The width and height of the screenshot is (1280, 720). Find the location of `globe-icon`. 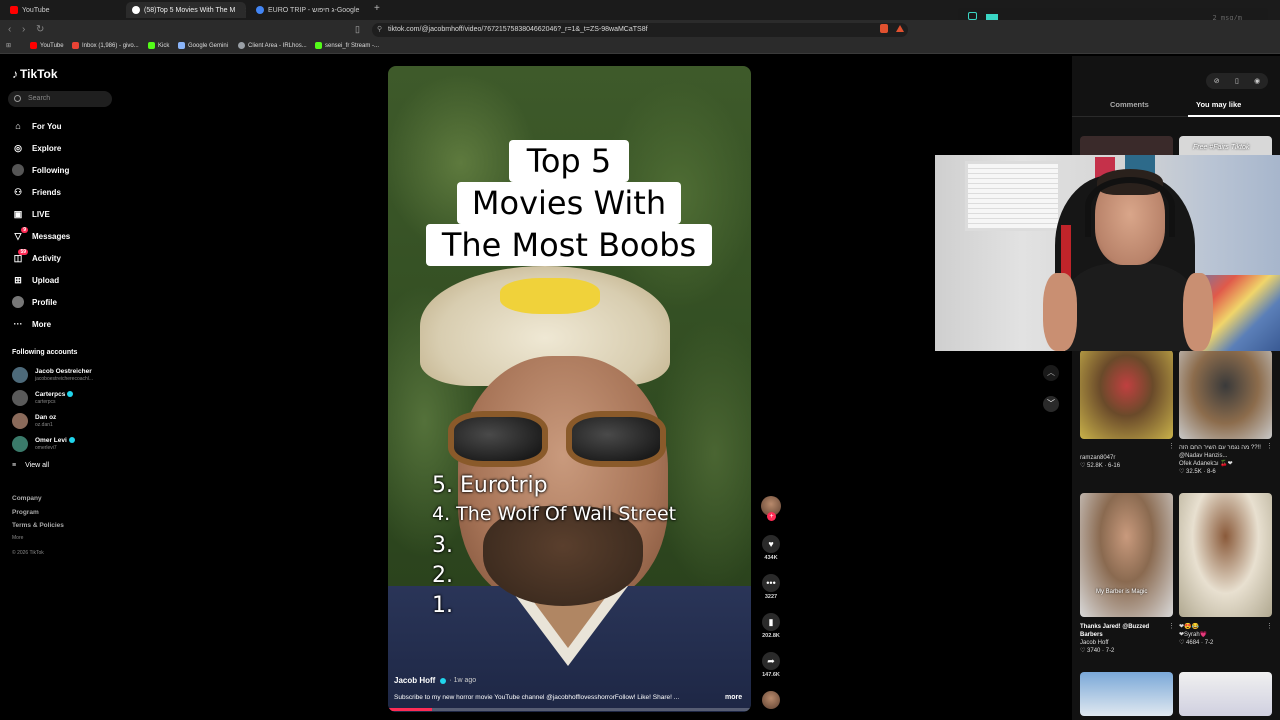

globe-icon is located at coordinates (241, 45).